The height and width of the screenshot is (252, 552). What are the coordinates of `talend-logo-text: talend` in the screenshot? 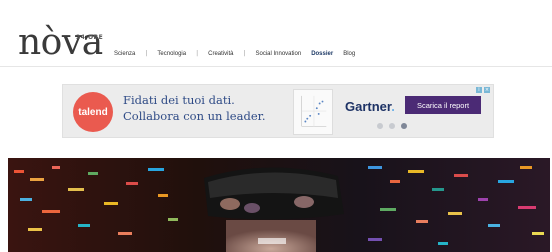 It's located at (93, 112).